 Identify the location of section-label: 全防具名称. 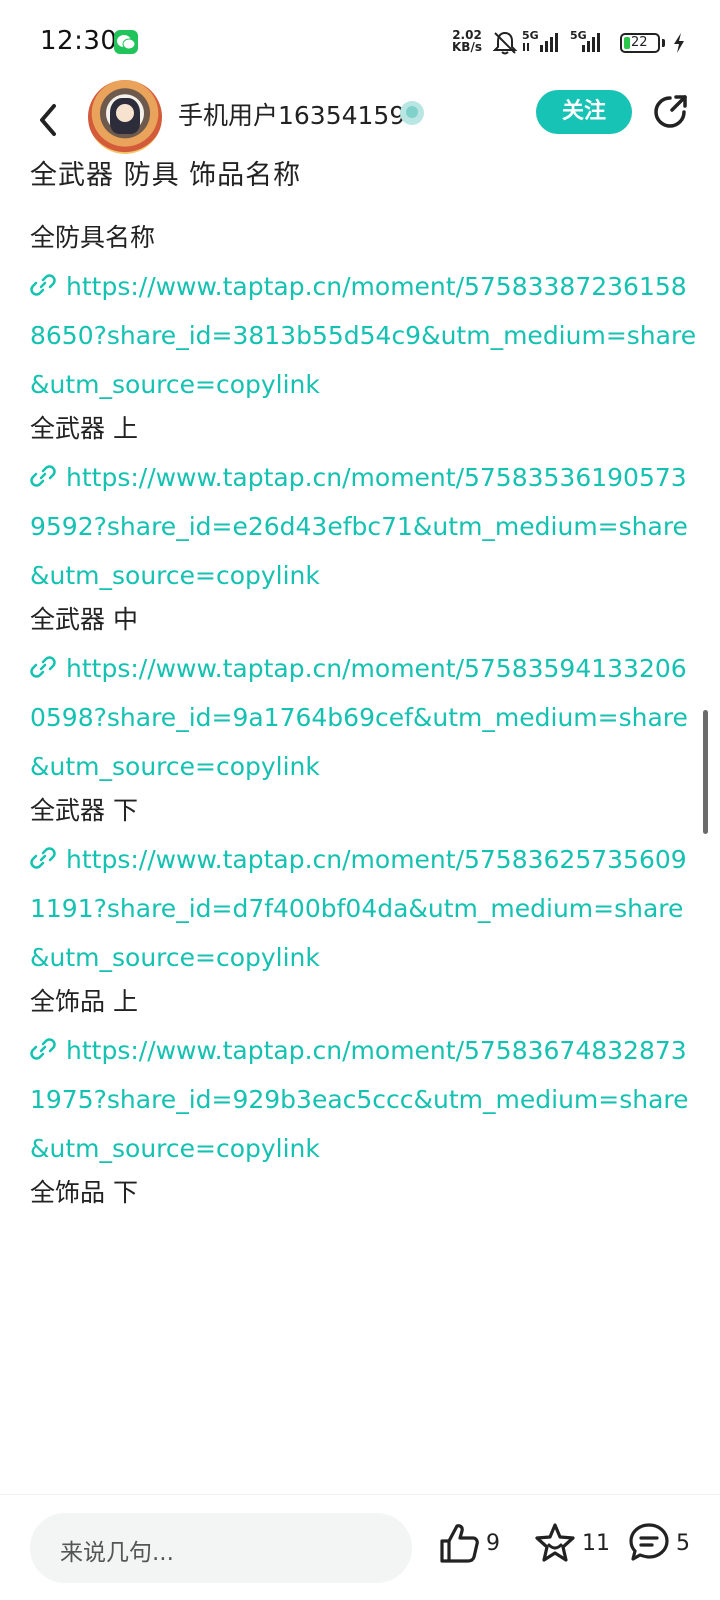
(93, 237).